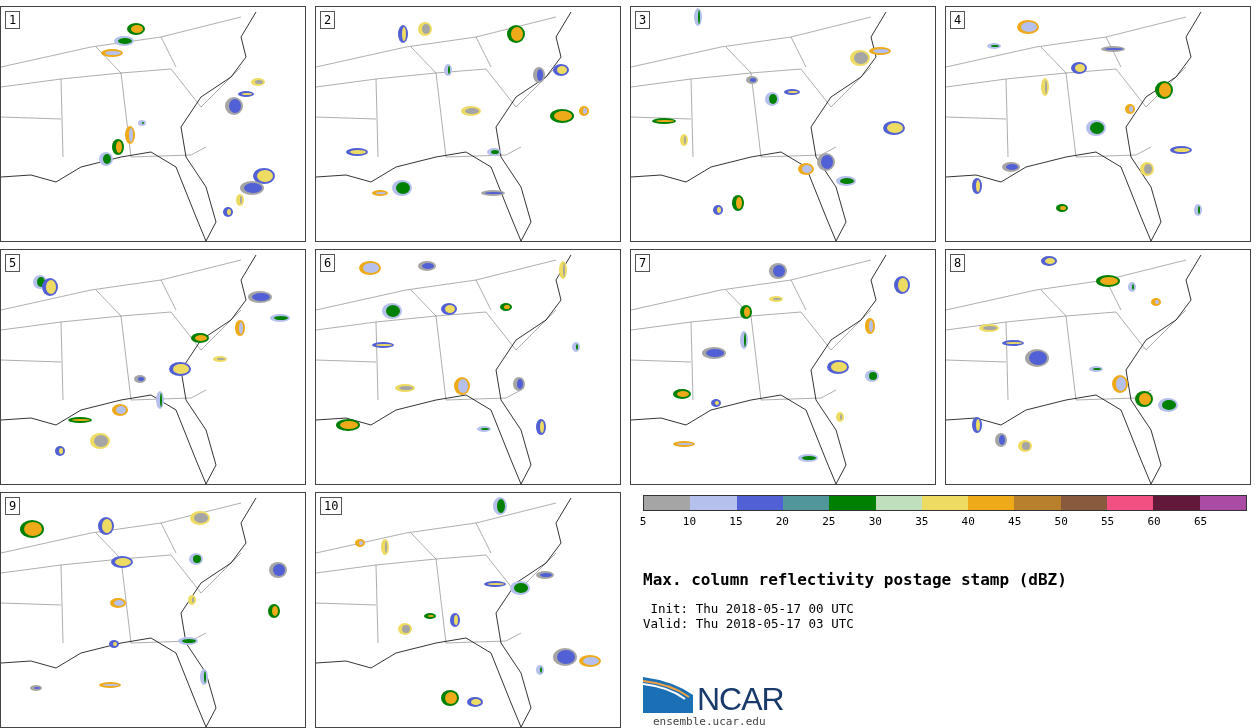 This screenshot has width=1260, height=728. I want to click on logo-wordmark: NCAR, so click(740, 699).